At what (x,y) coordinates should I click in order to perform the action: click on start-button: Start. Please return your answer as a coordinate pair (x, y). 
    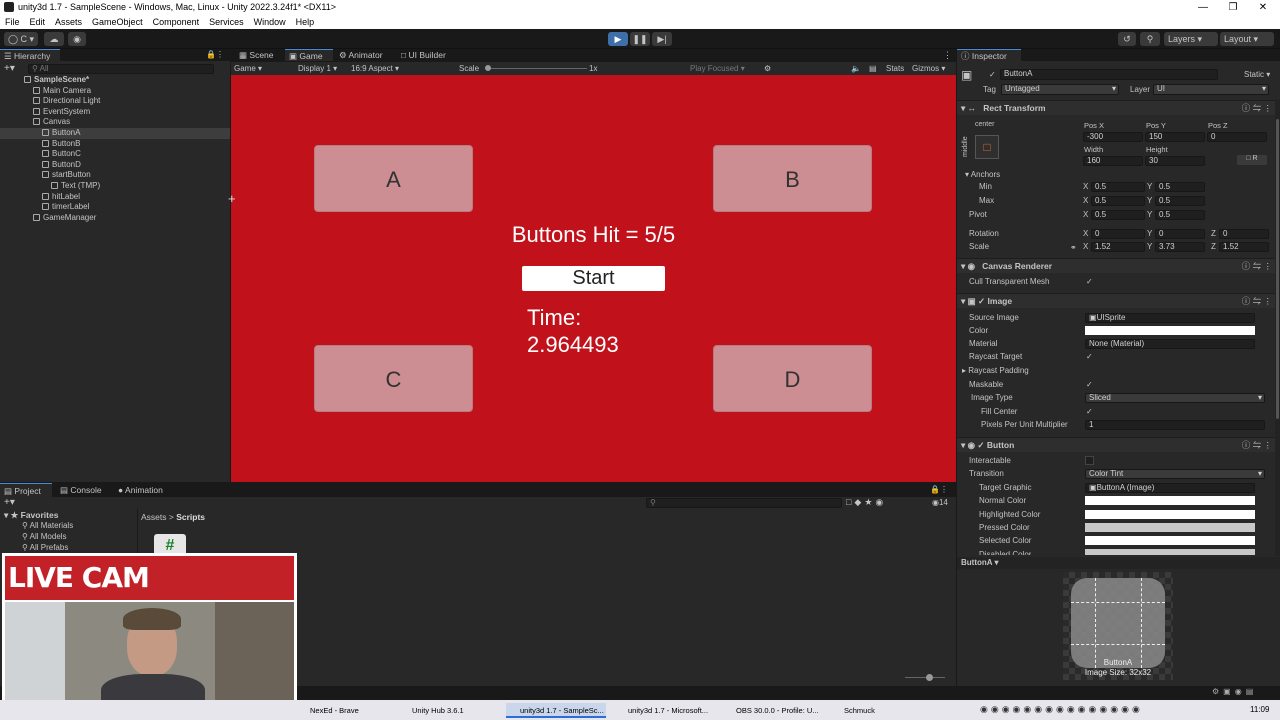
    Looking at the image, I should click on (593, 278).